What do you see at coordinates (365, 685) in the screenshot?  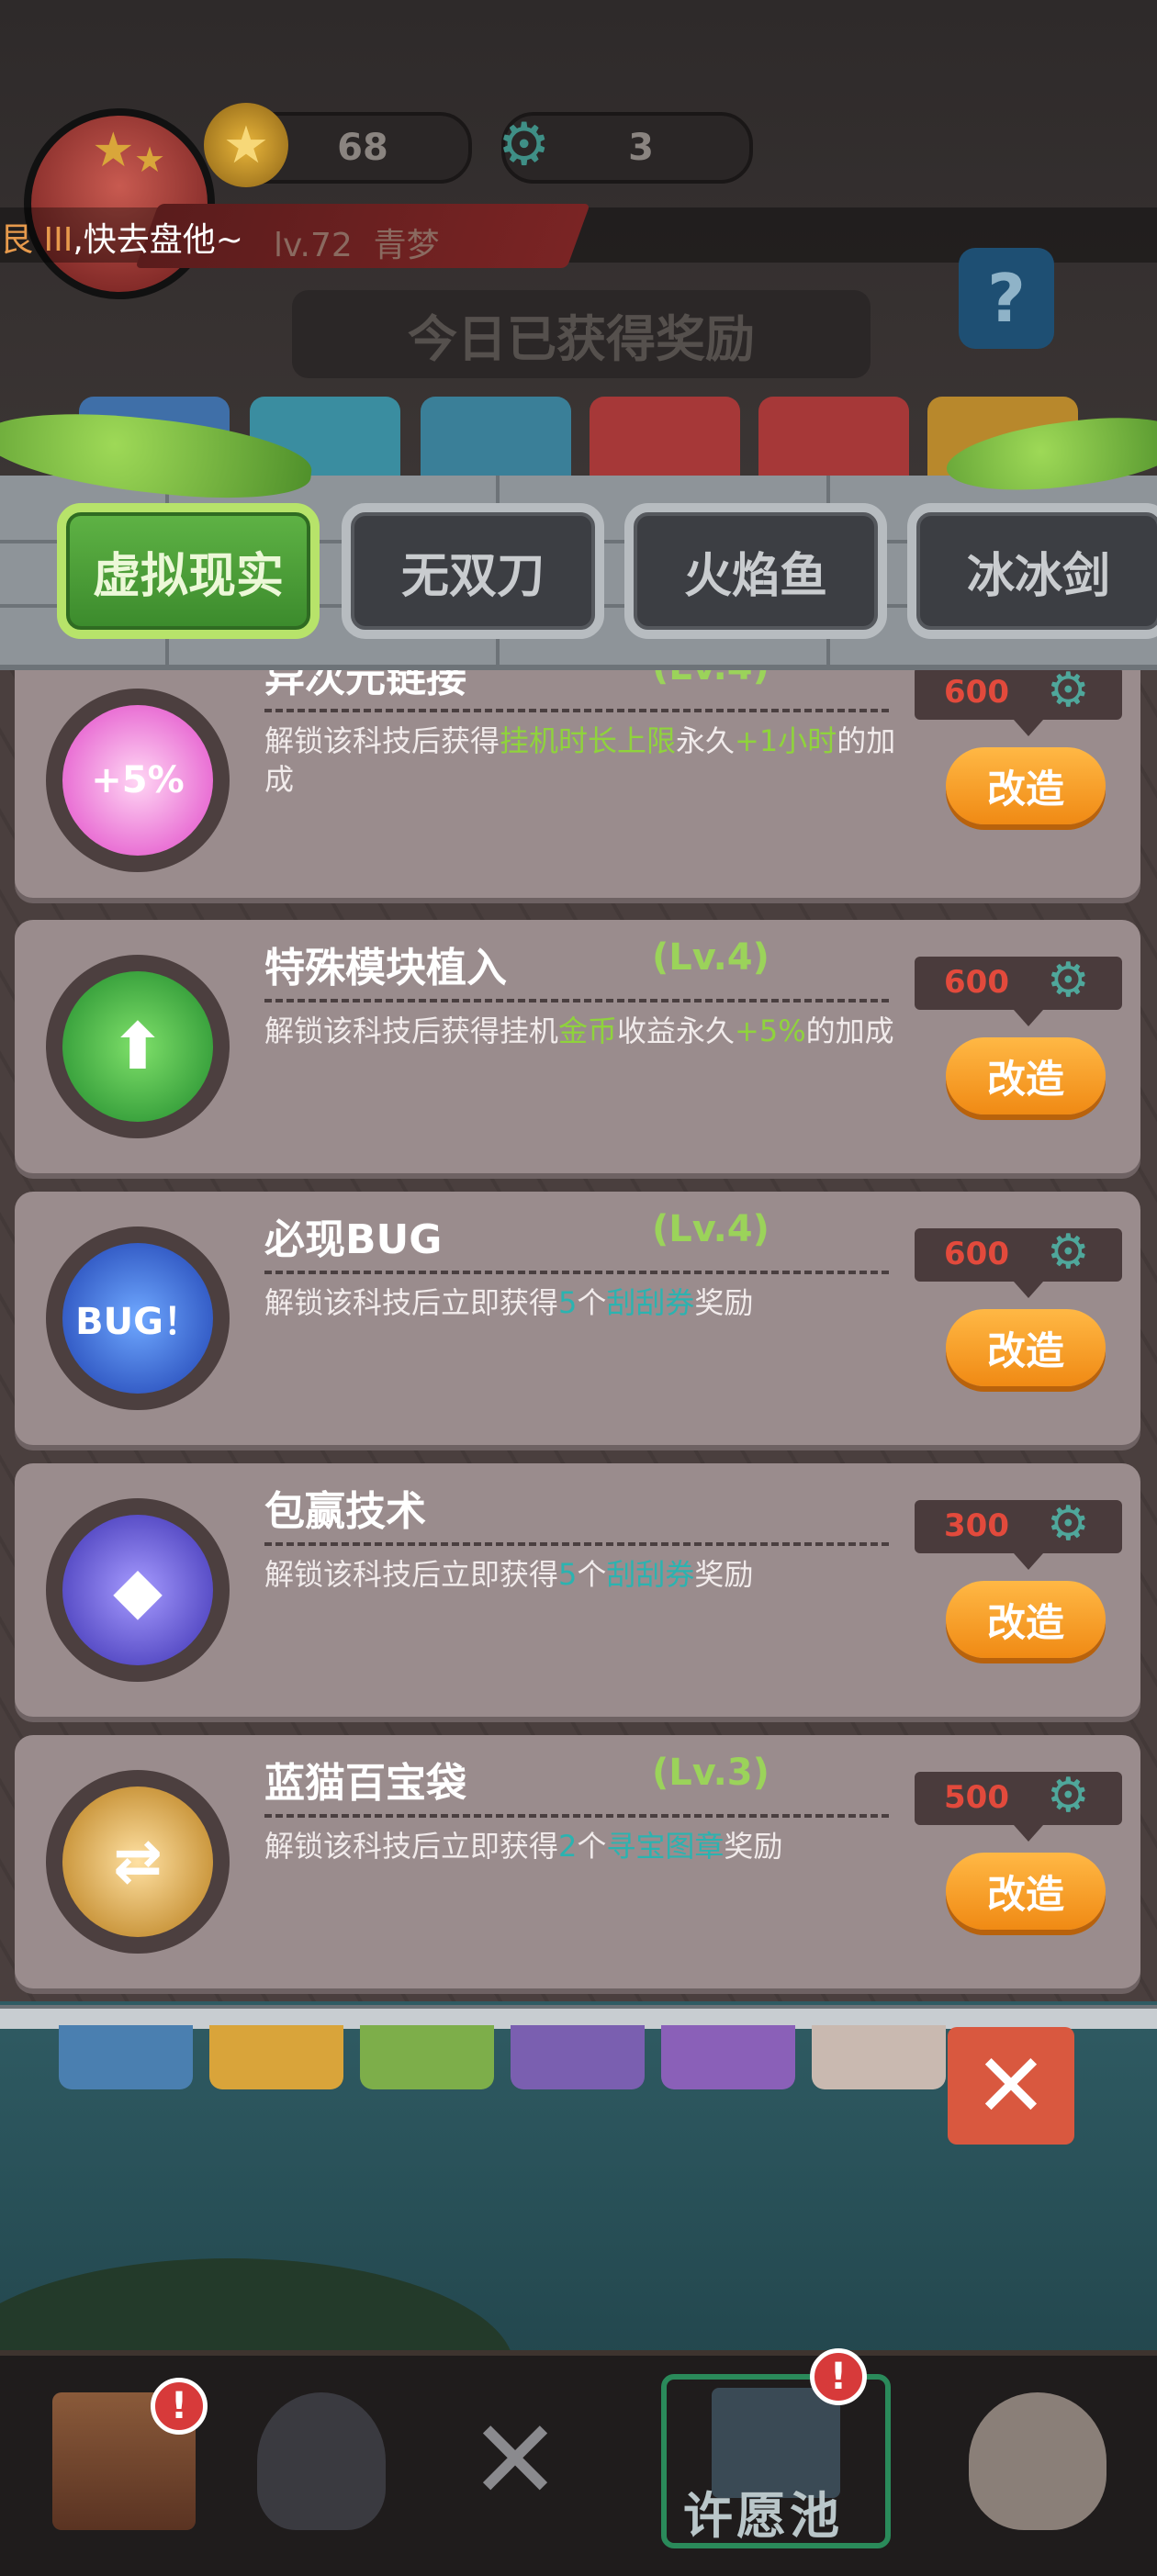 I see `card-title: 异次元链接` at bounding box center [365, 685].